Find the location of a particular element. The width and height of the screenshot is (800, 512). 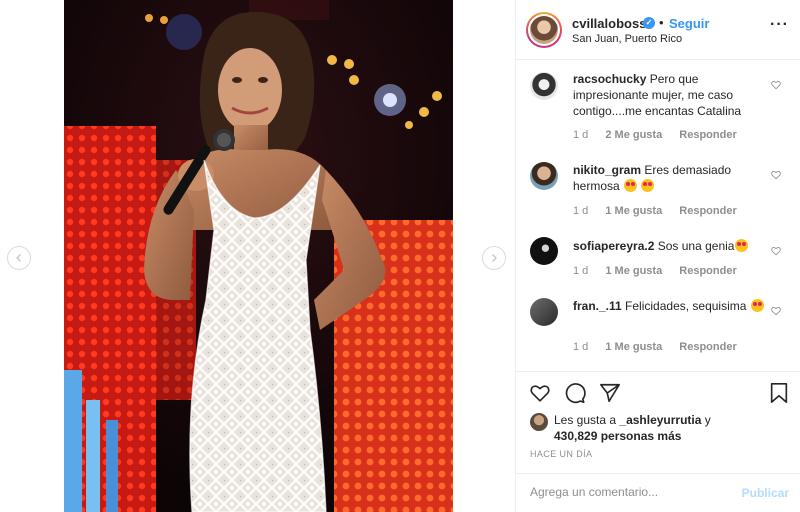

comment-icon is located at coordinates (575, 393).